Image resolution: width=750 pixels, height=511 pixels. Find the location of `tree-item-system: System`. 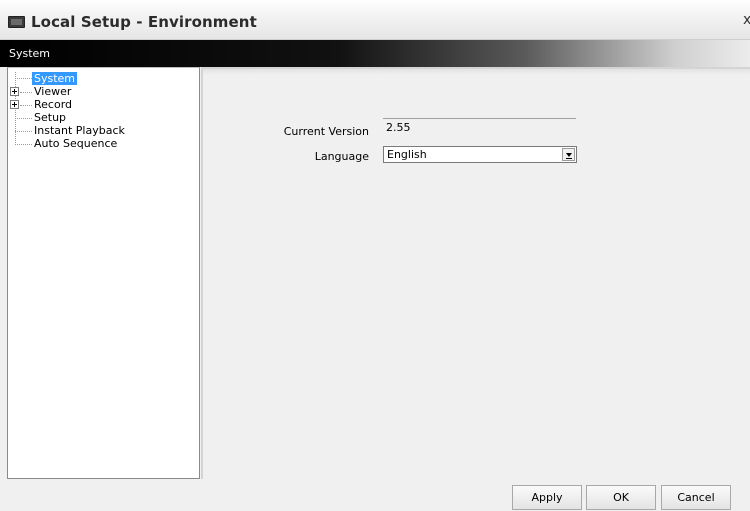

tree-item-system: System is located at coordinates (55, 78).